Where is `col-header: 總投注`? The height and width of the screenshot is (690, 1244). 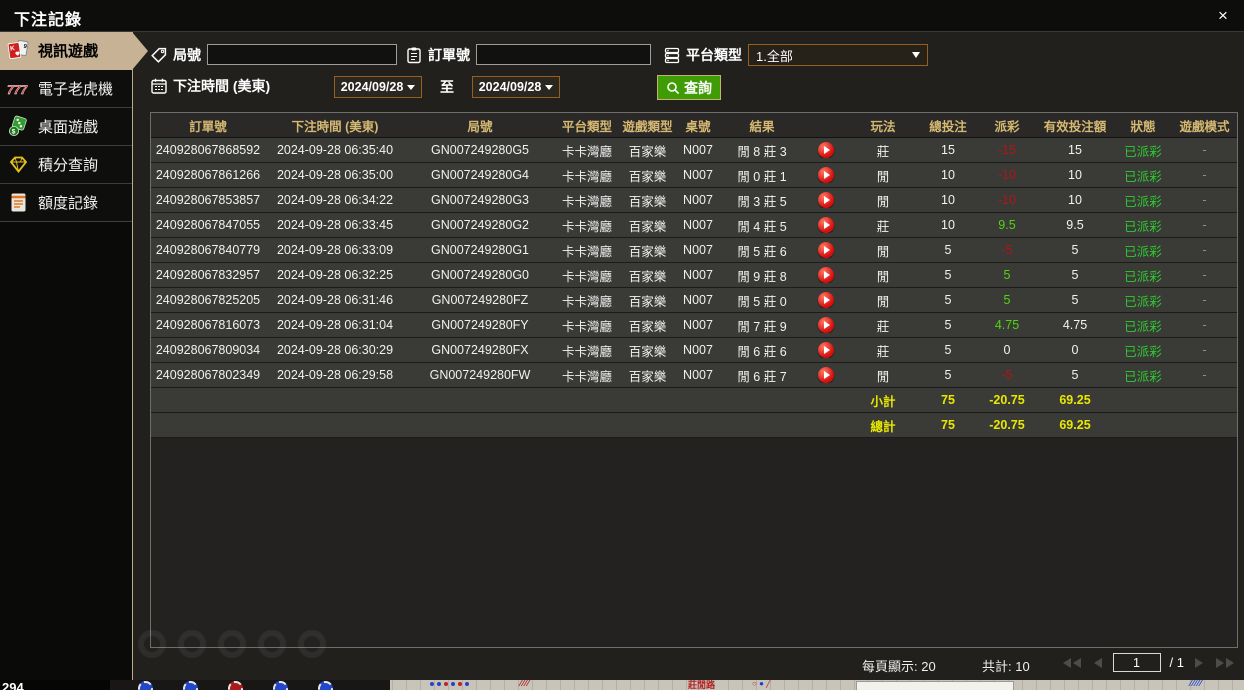 col-header: 總投注 is located at coordinates (948, 126).